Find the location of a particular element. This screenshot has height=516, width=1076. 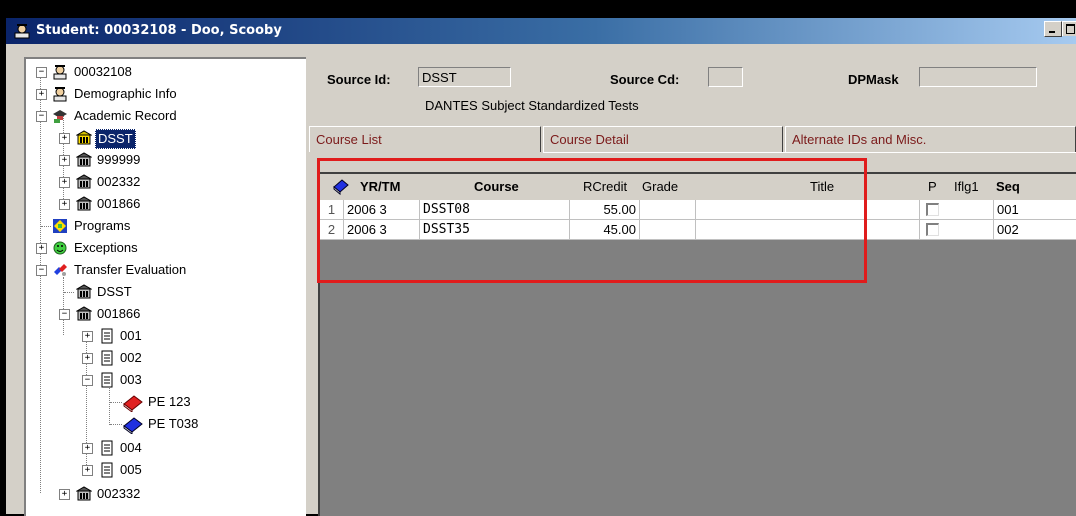

tree-node-academic-record: − Academic Record is located at coordinates (161, 117).